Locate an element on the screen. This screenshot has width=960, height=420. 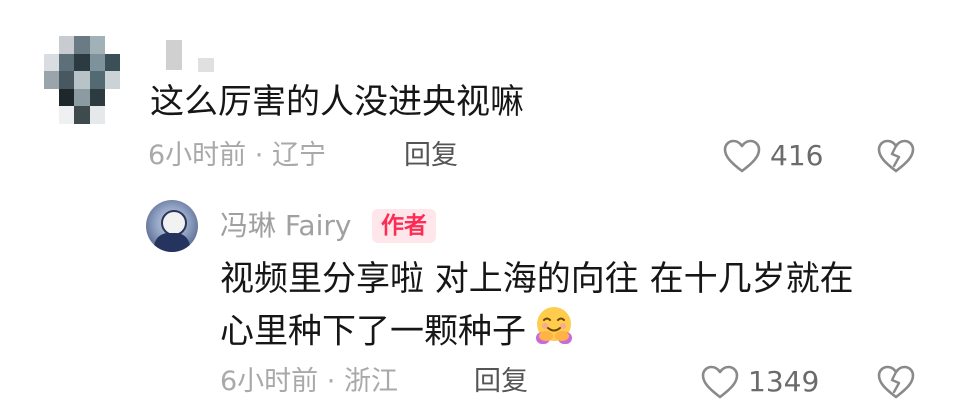
author-reply-meta: 6小时前 · 浙江 is located at coordinates (309, 382).